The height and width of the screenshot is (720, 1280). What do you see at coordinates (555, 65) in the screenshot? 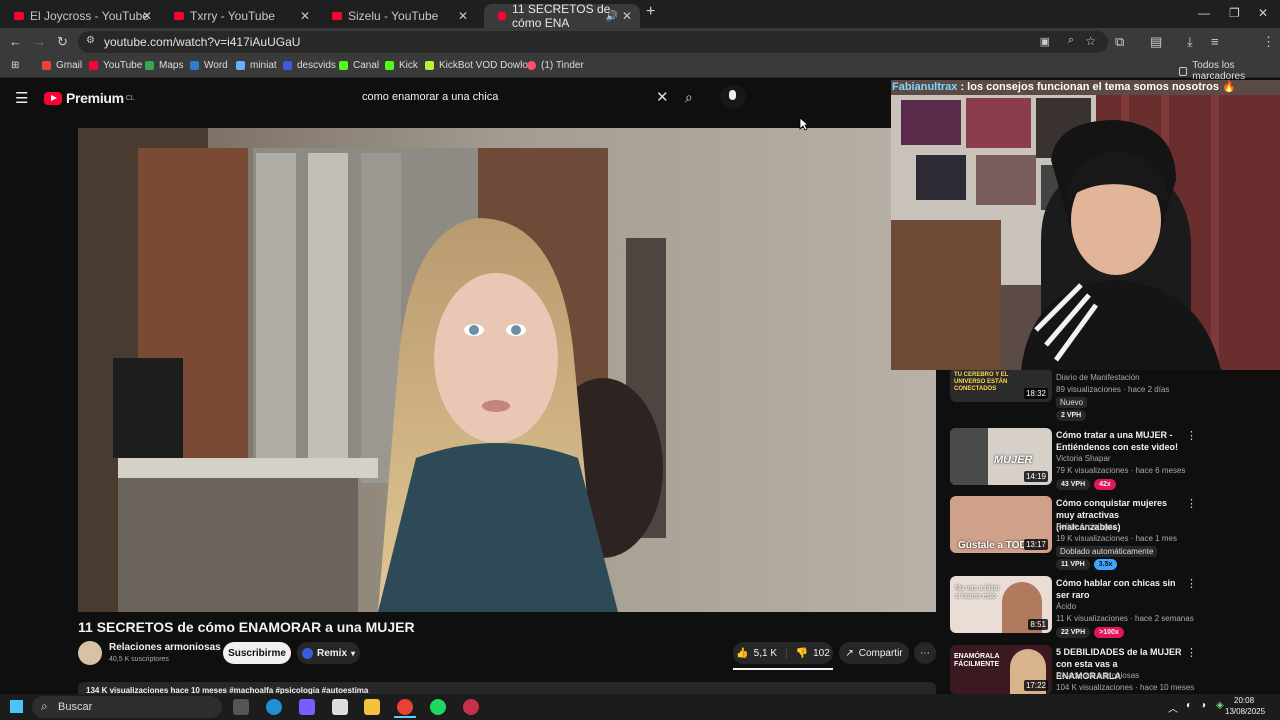
I see `bookmark-tinder: (1) Tinder` at bounding box center [555, 65].